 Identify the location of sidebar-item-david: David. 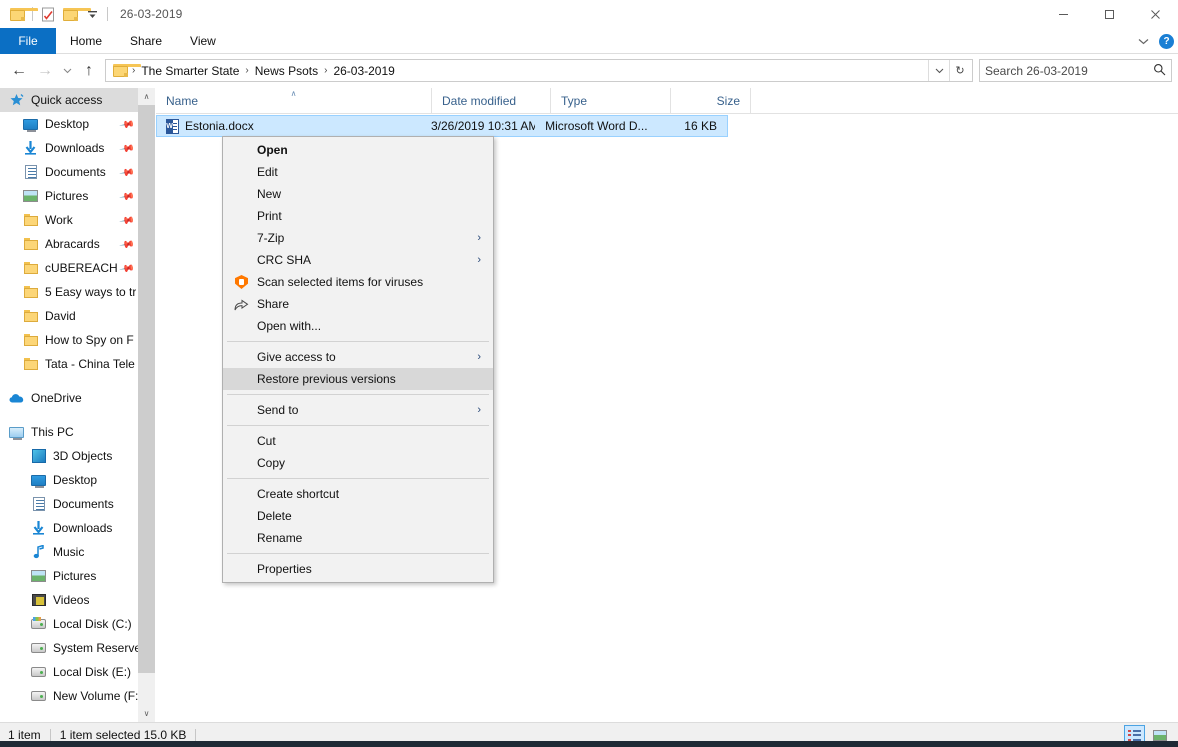
(69, 316).